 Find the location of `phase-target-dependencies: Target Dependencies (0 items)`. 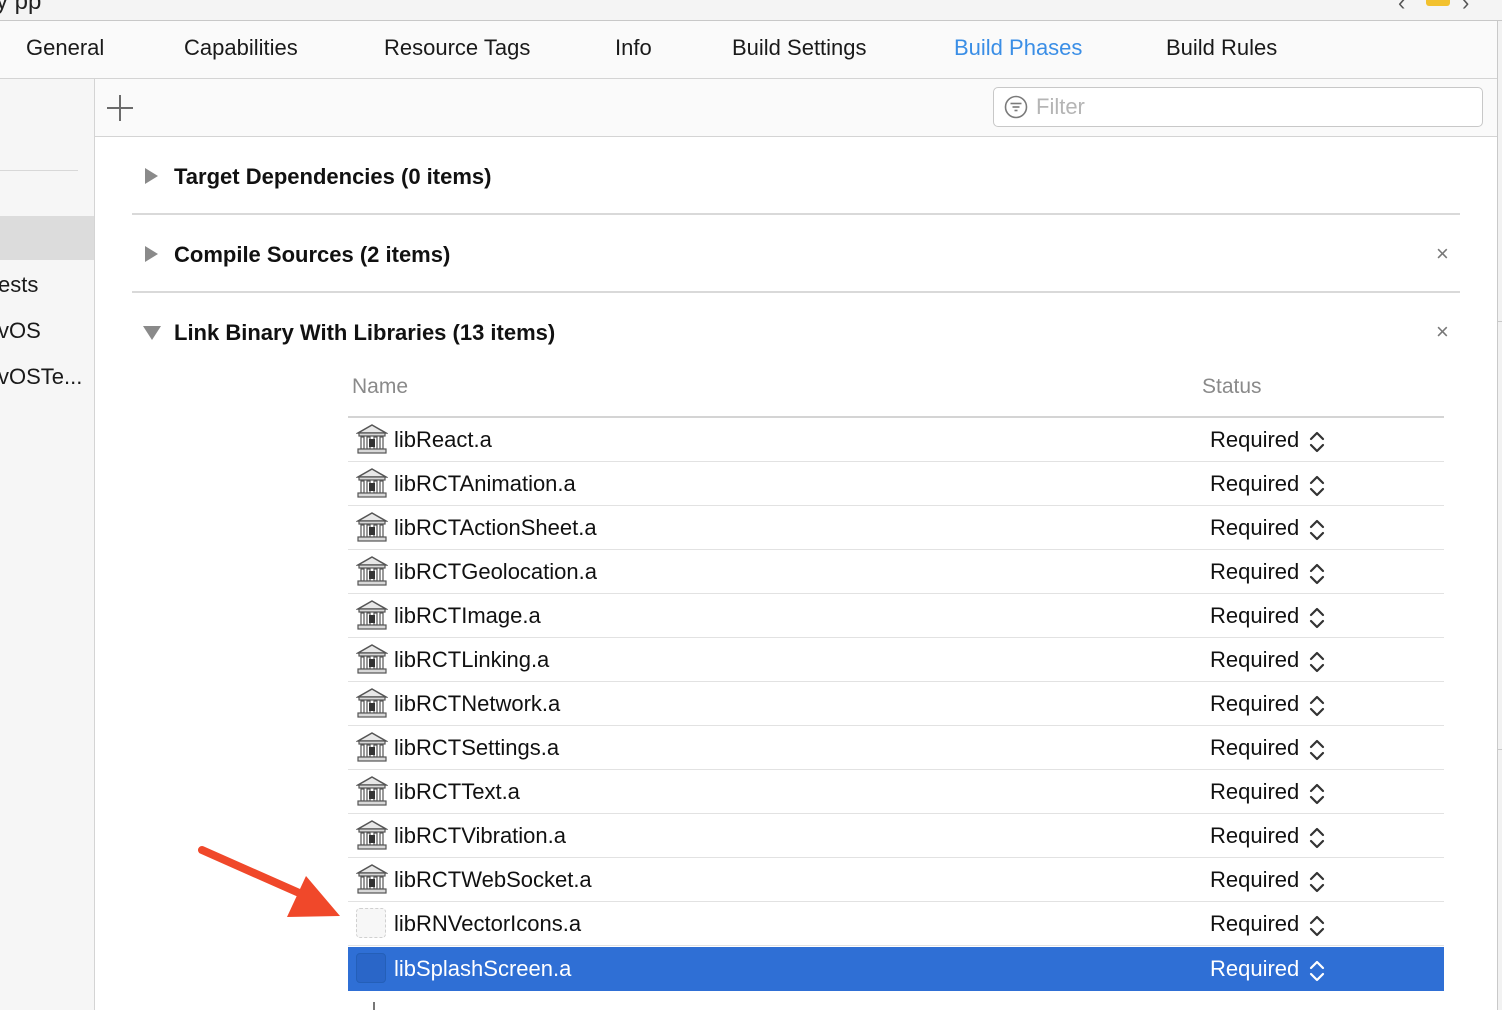

phase-target-dependencies: Target Dependencies (0 items) is located at coordinates (796, 180).